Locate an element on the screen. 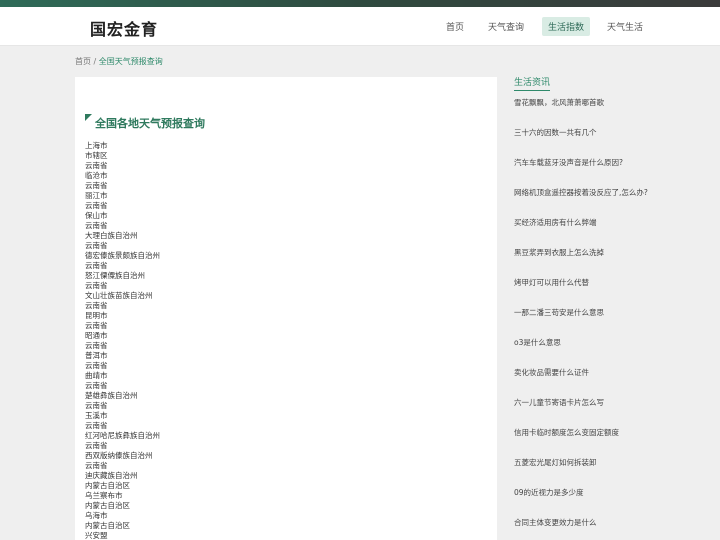  region-list-item: 兴安盟 is located at coordinates (122, 535).